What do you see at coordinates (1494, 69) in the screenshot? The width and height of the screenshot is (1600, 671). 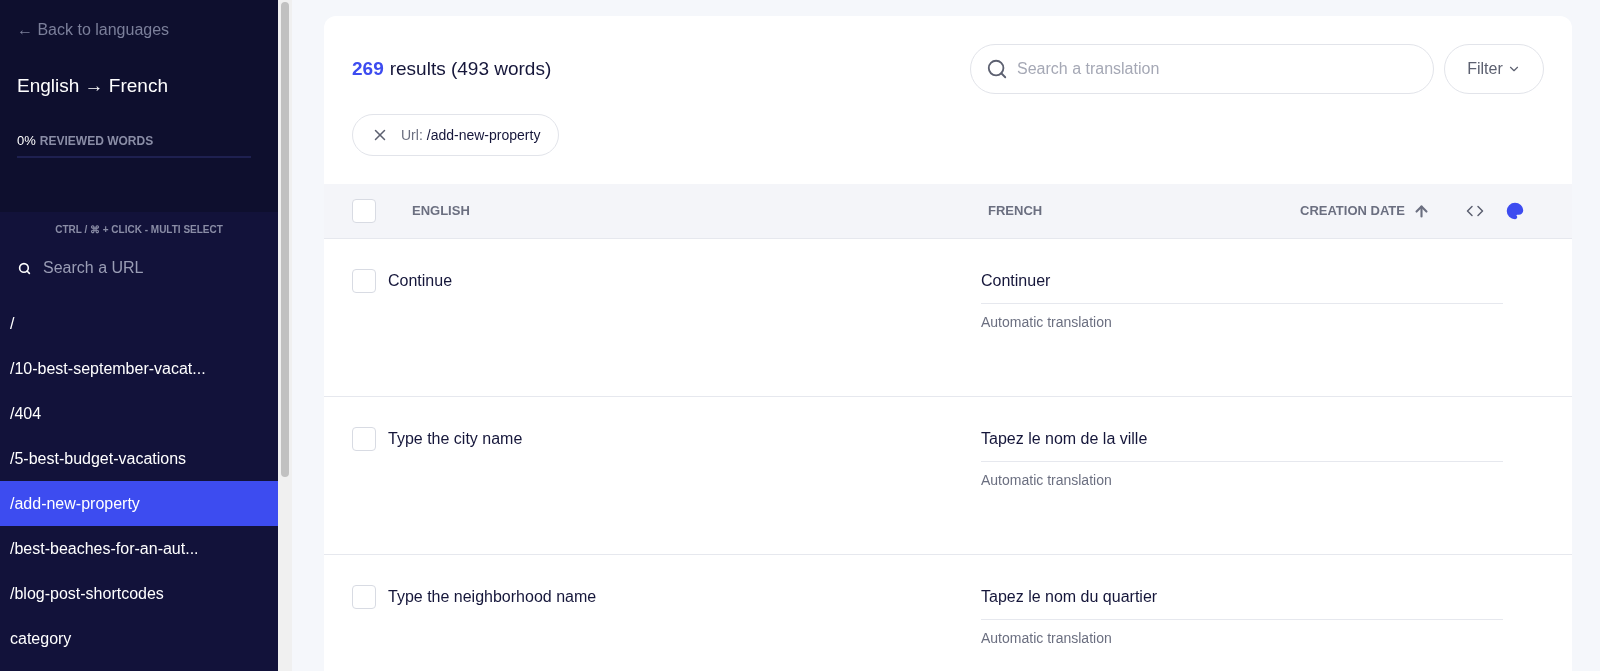 I see `filter-button: Filter` at bounding box center [1494, 69].